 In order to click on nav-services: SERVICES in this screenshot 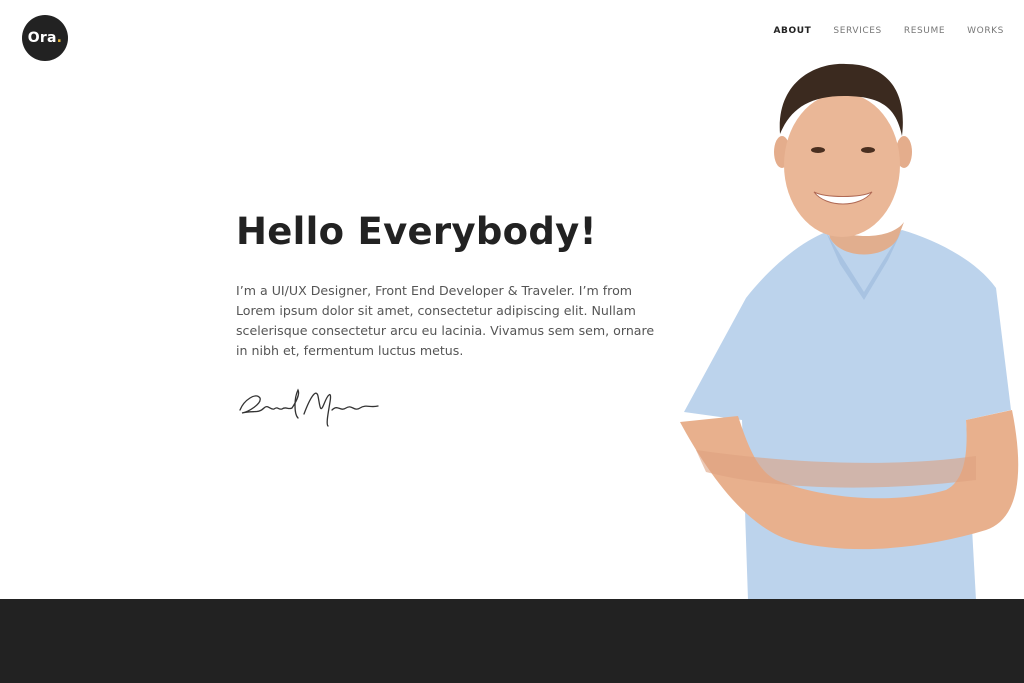, I will do `click(857, 31)`.